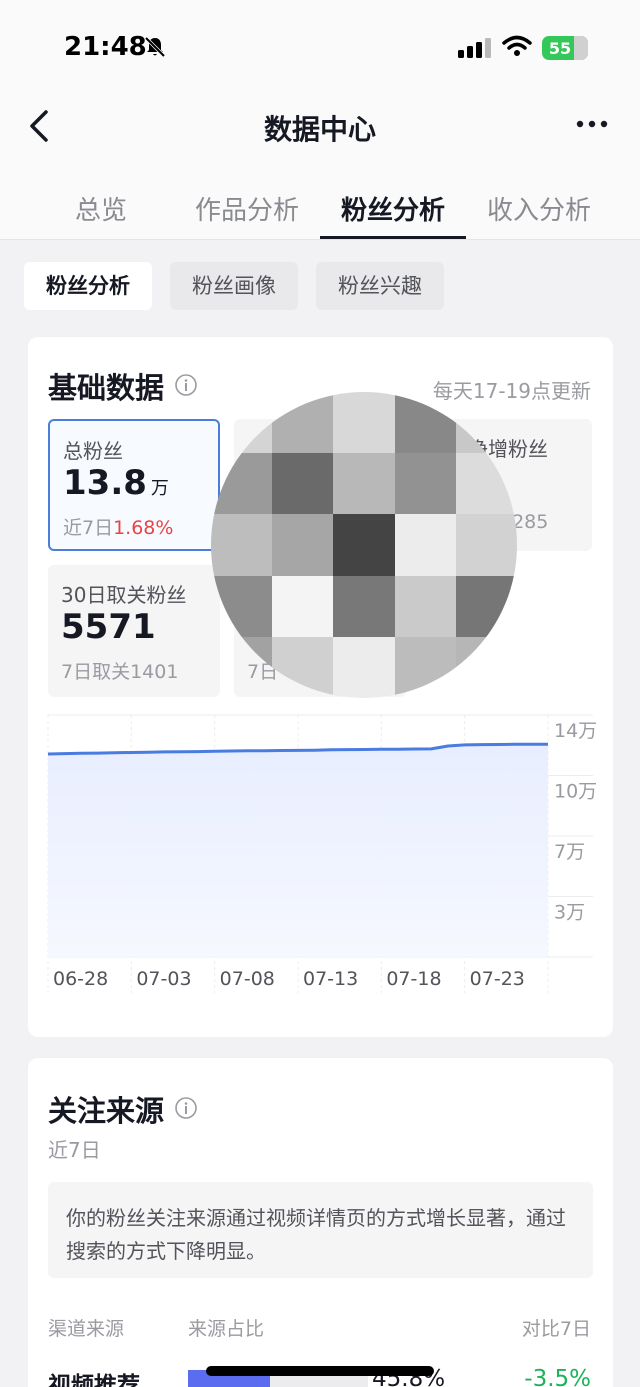  I want to click on subtab-fans-interest: 粉丝兴趣, so click(380, 286).